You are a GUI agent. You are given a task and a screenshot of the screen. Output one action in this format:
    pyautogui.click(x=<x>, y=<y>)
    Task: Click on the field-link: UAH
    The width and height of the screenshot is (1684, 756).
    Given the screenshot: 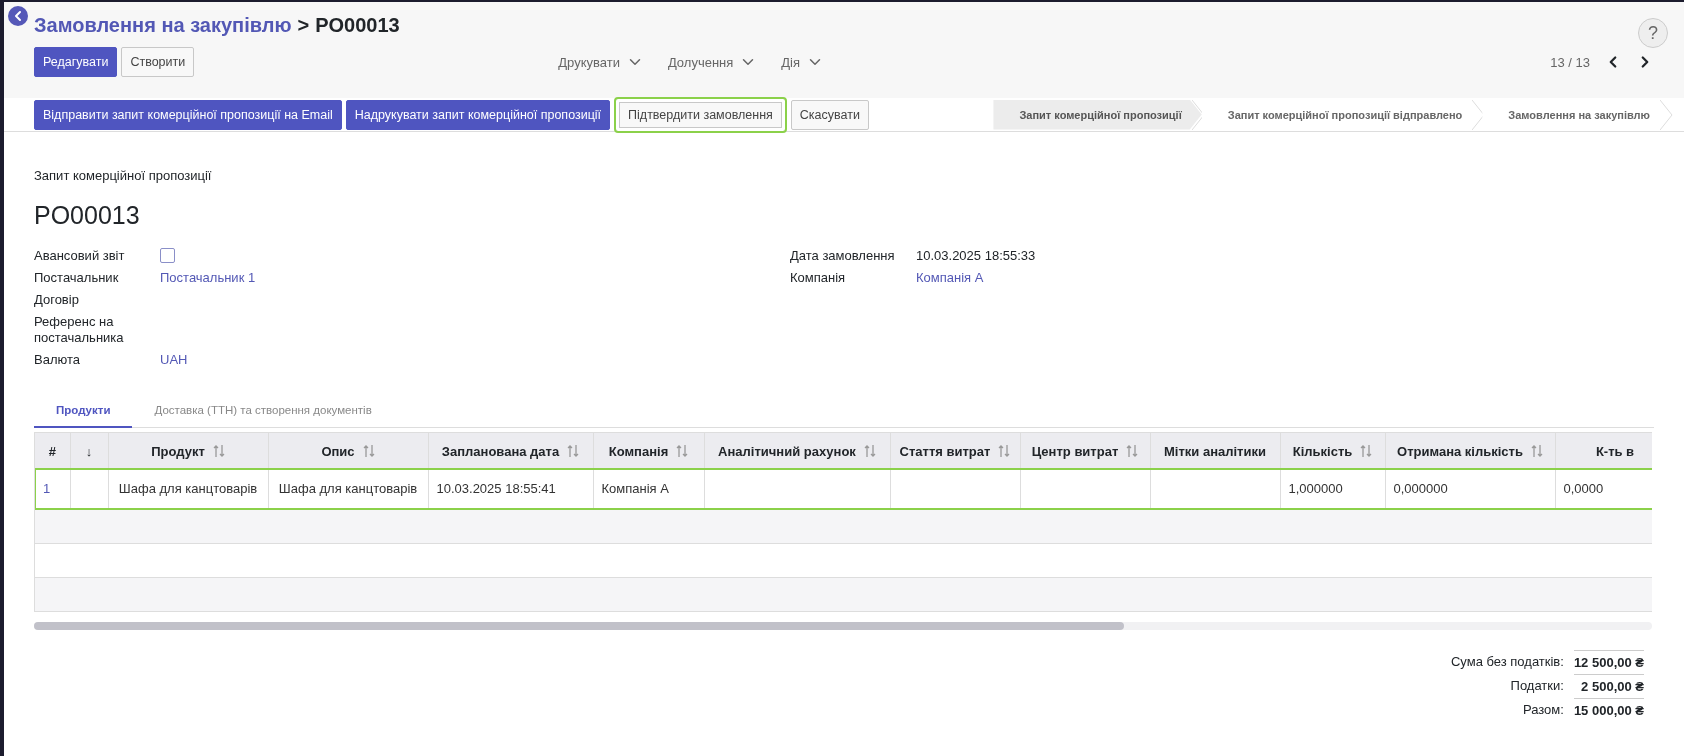 What is the action you would take?
    pyautogui.click(x=475, y=360)
    